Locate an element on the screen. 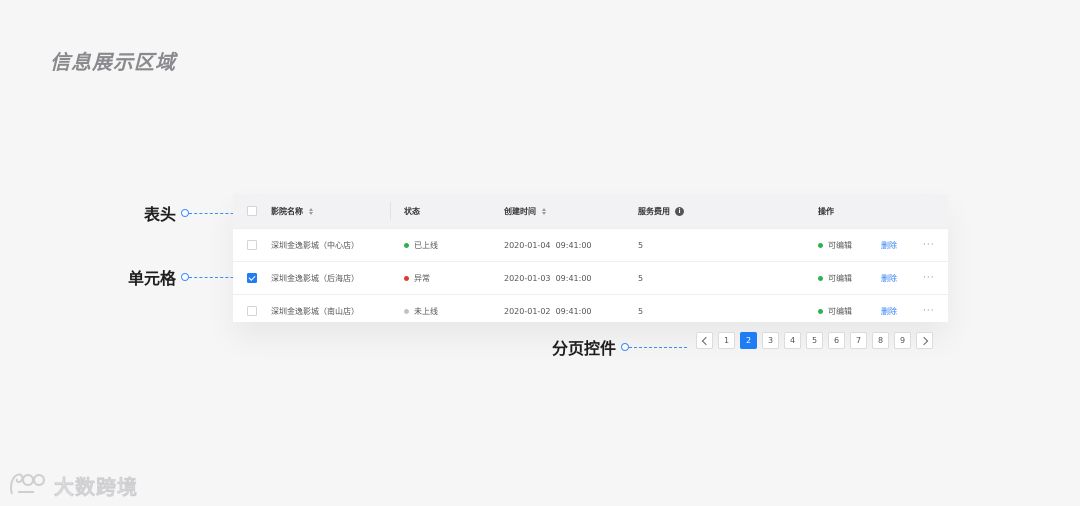 This screenshot has height=506, width=1080. created-time-cell: 2020-01-03 09:41:00 is located at coordinates (548, 278).